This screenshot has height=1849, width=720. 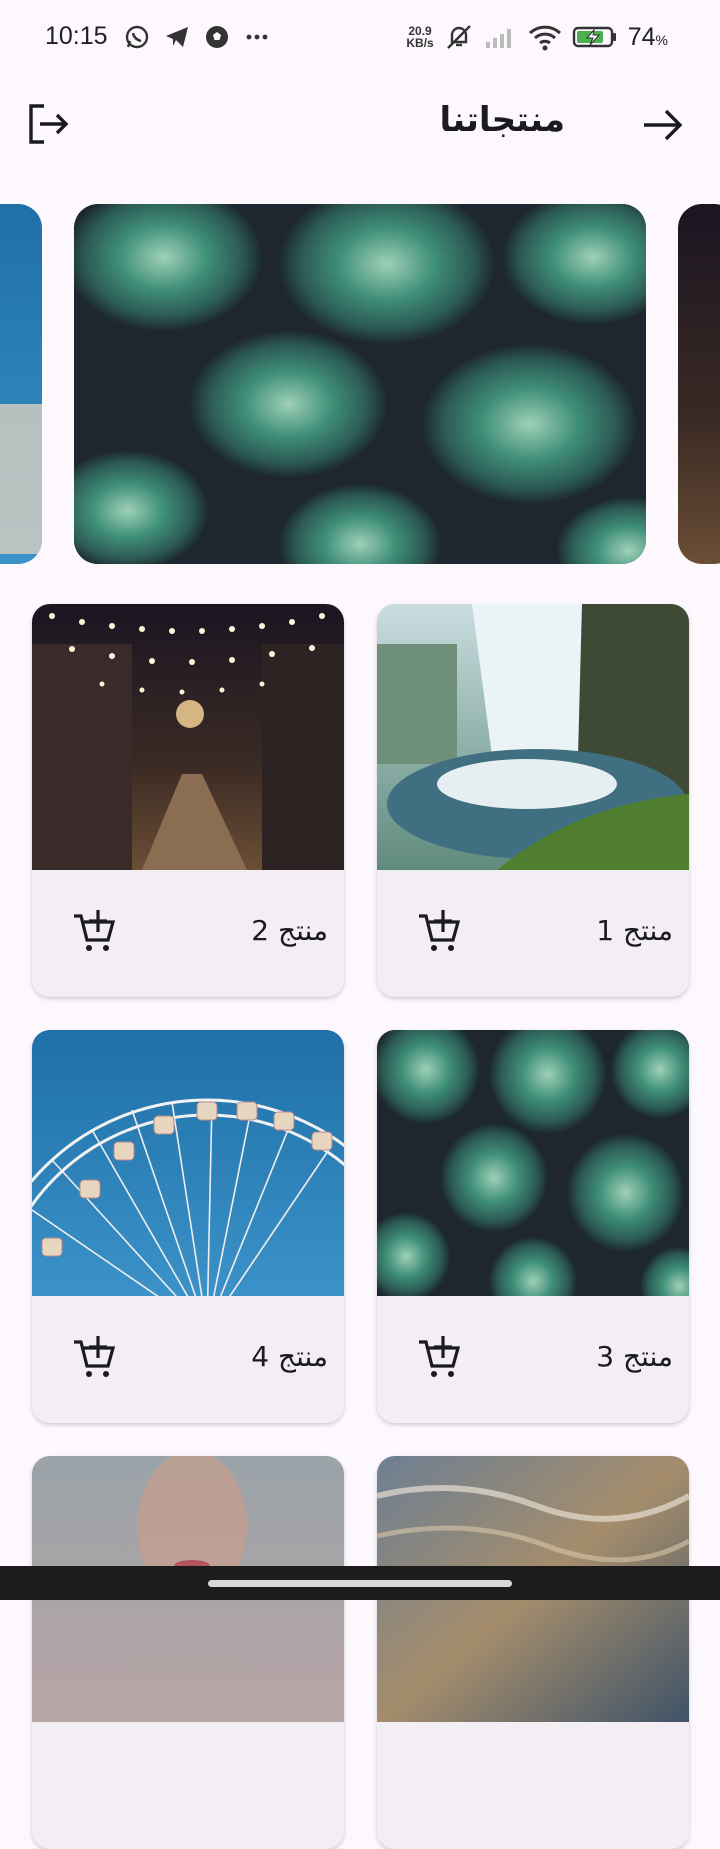 What do you see at coordinates (498, 38) in the screenshot?
I see `signal-icon` at bounding box center [498, 38].